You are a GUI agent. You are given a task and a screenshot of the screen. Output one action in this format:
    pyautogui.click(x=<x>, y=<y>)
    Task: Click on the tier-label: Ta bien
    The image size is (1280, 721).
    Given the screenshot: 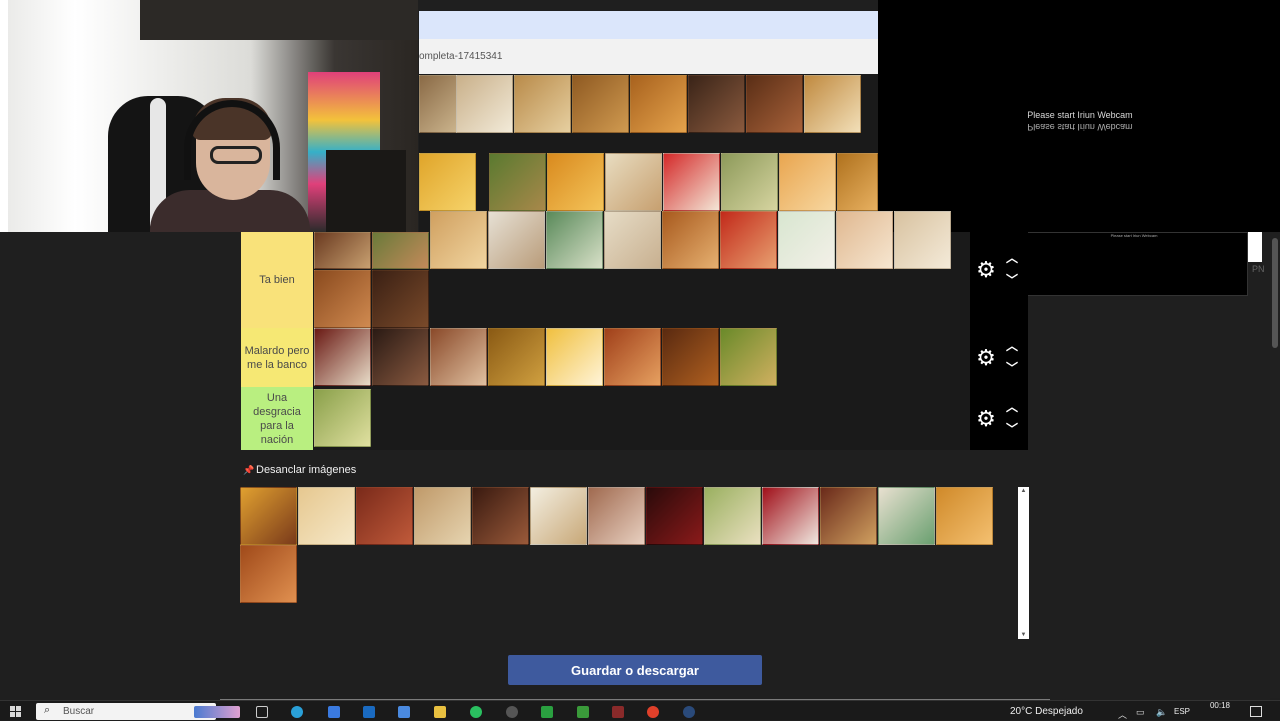 What is the action you would take?
    pyautogui.click(x=277, y=280)
    